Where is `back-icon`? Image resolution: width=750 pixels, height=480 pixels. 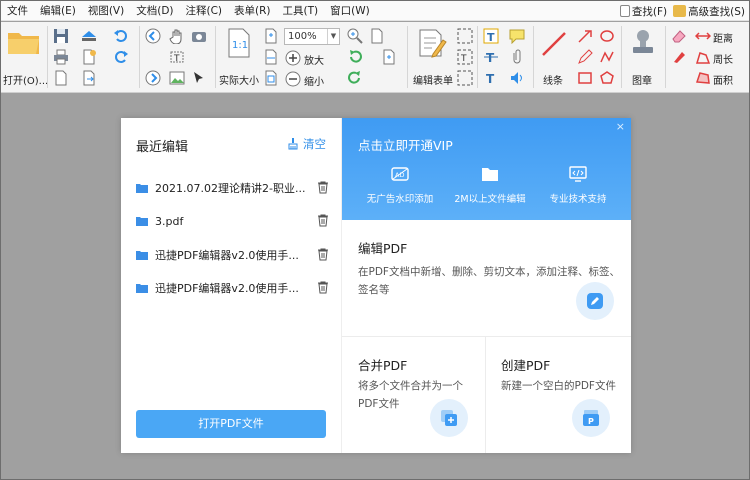 back-icon is located at coordinates (153, 36).